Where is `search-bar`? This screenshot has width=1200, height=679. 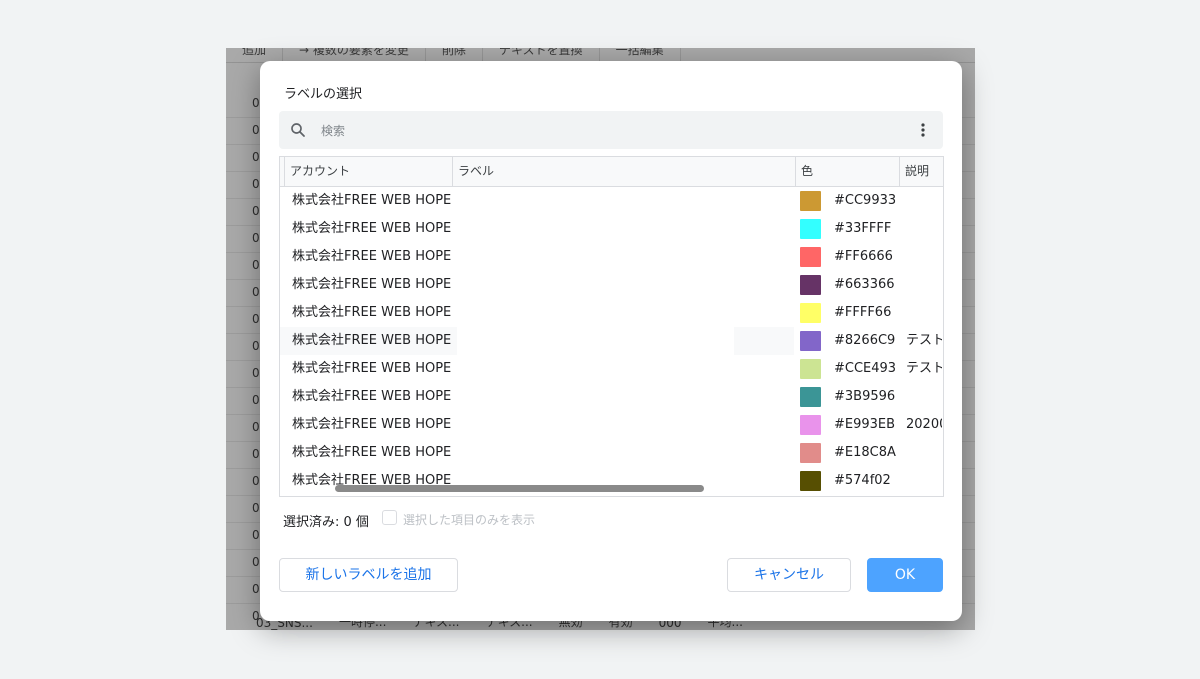
search-bar is located at coordinates (611, 130).